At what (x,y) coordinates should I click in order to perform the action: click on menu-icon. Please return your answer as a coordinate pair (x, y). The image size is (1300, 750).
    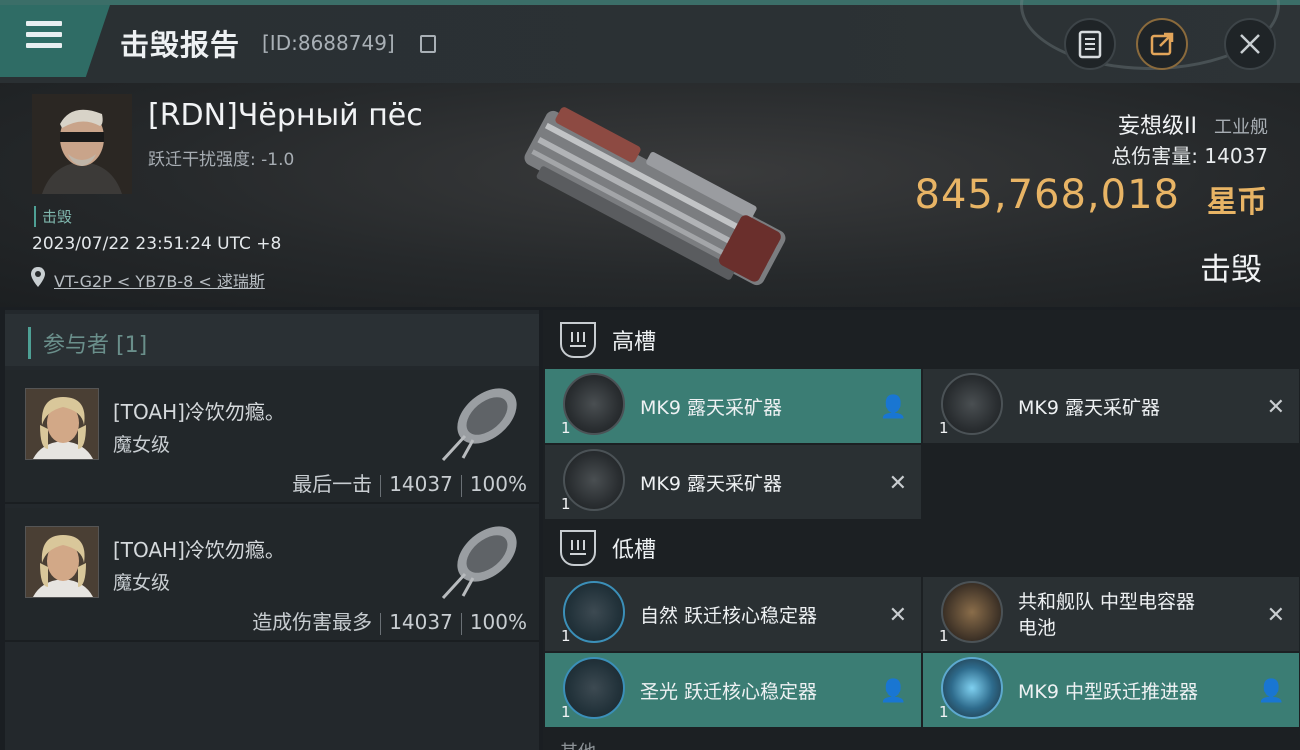
    Looking at the image, I should click on (44, 36).